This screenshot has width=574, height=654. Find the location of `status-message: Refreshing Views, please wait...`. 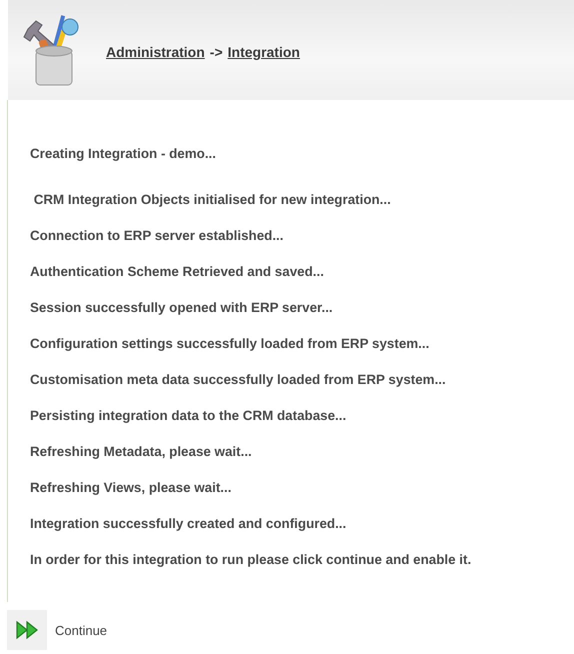

status-message: Refreshing Views, please wait... is located at coordinates (131, 488).